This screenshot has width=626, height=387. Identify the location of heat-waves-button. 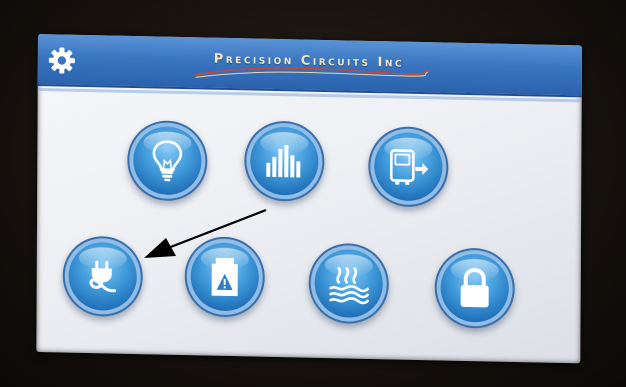
(348, 283).